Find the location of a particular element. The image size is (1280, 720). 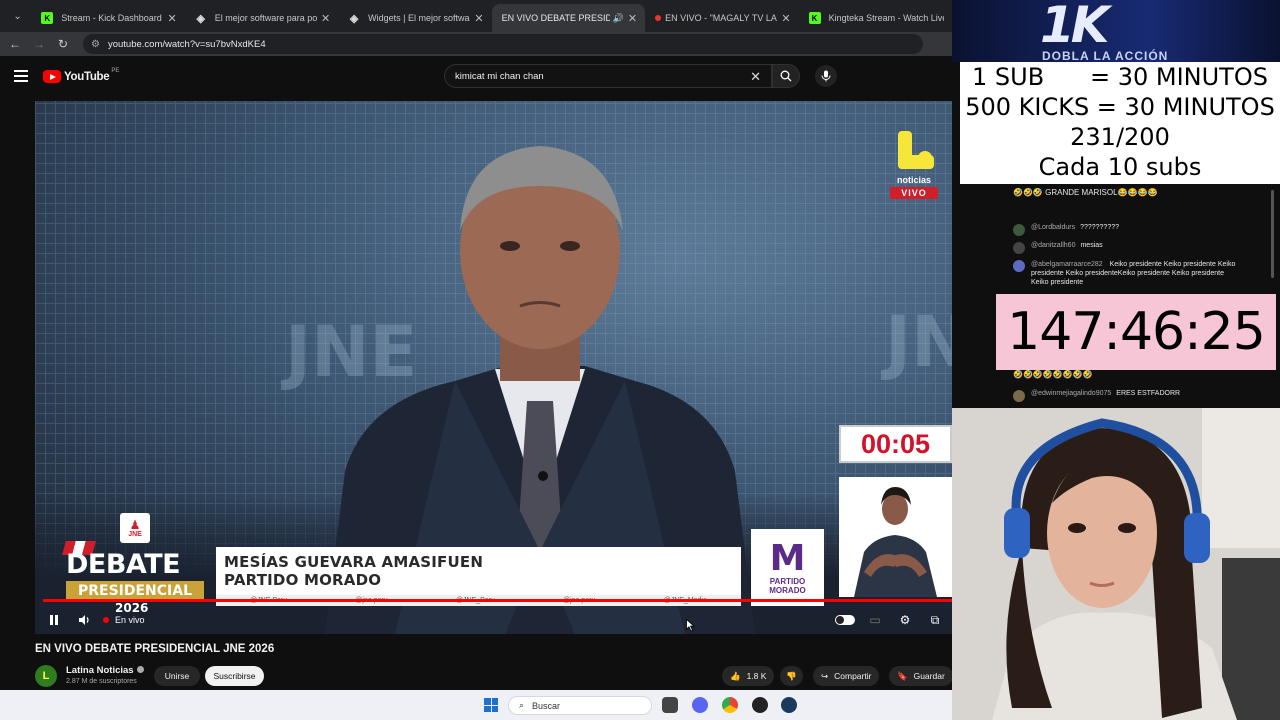

banner-tagline: DOBLA LA ACCIÓN is located at coordinates (1105, 55).